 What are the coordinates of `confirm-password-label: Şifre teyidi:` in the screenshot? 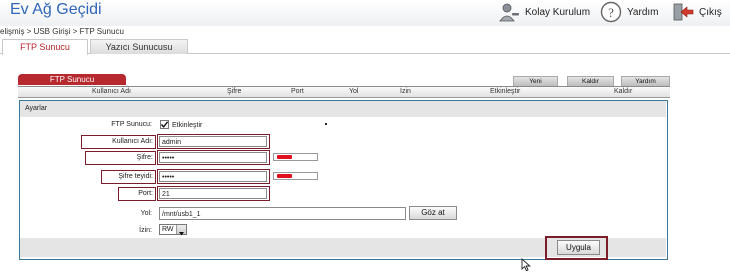 It's located at (135, 176).